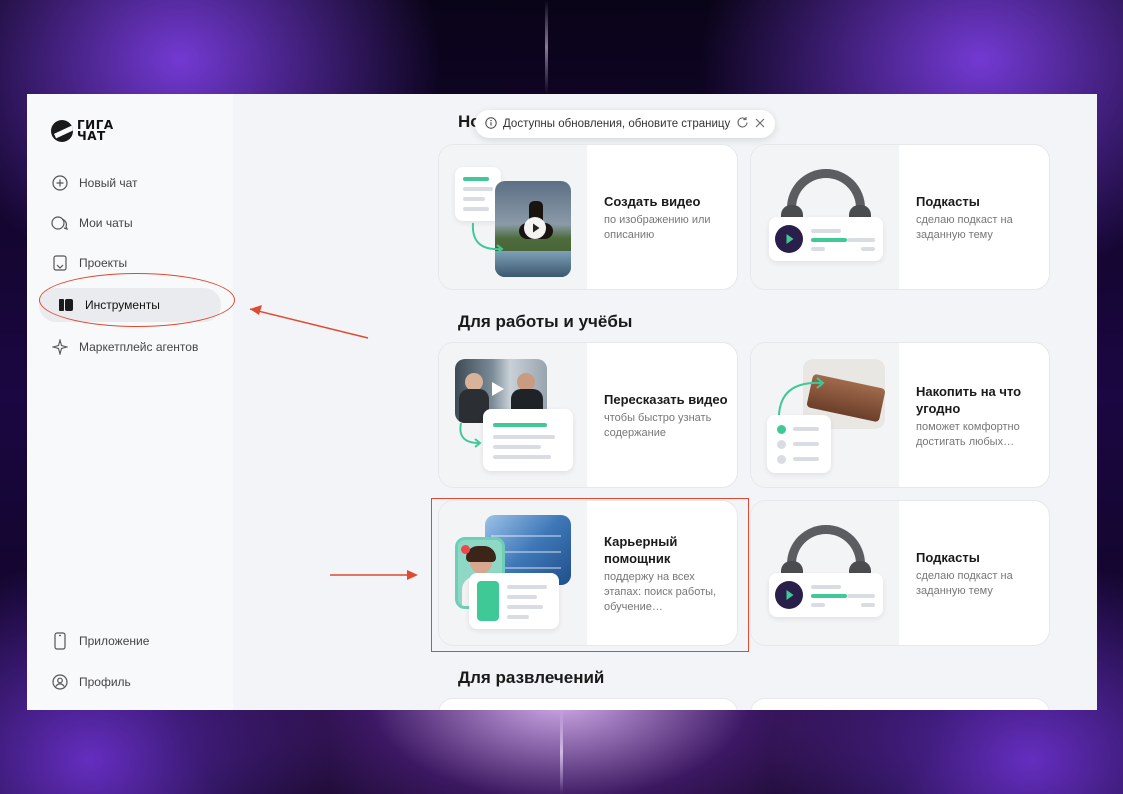  I want to click on annotation-arrow-career, so click(374, 575).